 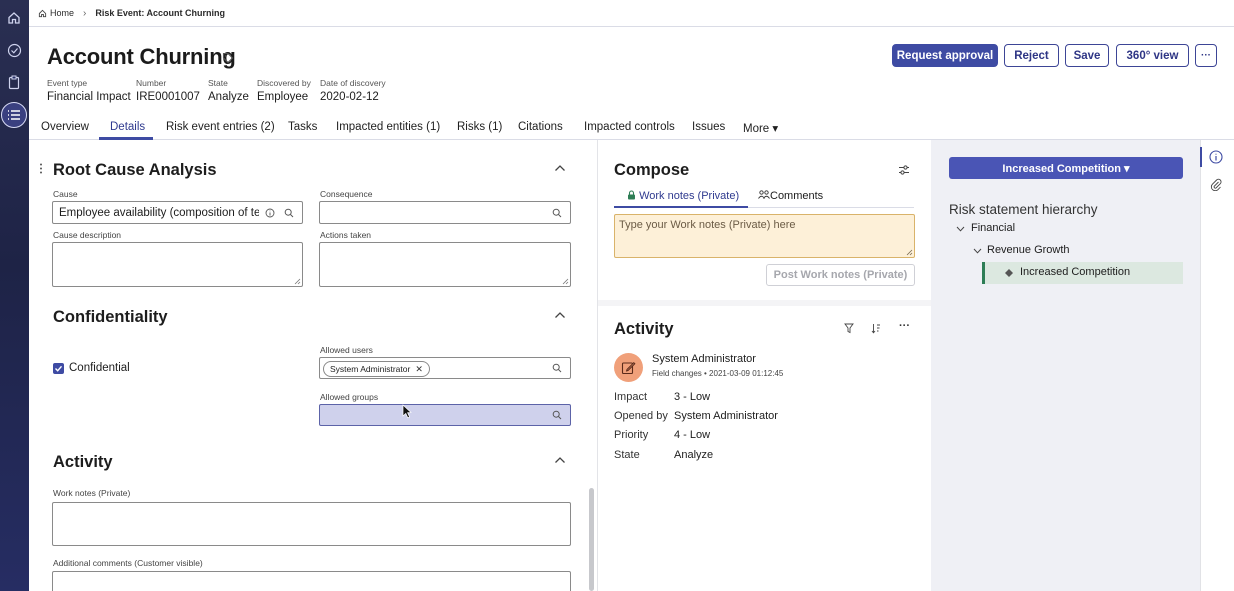 What do you see at coordinates (631, 397) in the screenshot?
I see `change-key: Impact` at bounding box center [631, 397].